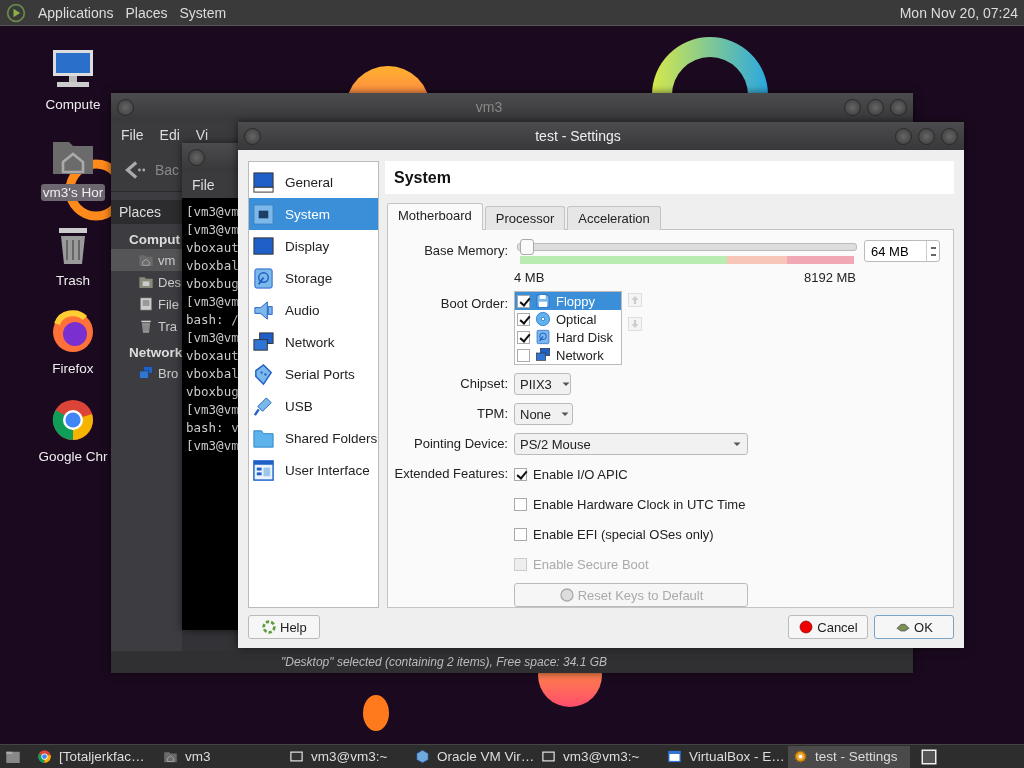  Describe the element at coordinates (263, 182) in the screenshot. I see `monitor-icon` at that location.